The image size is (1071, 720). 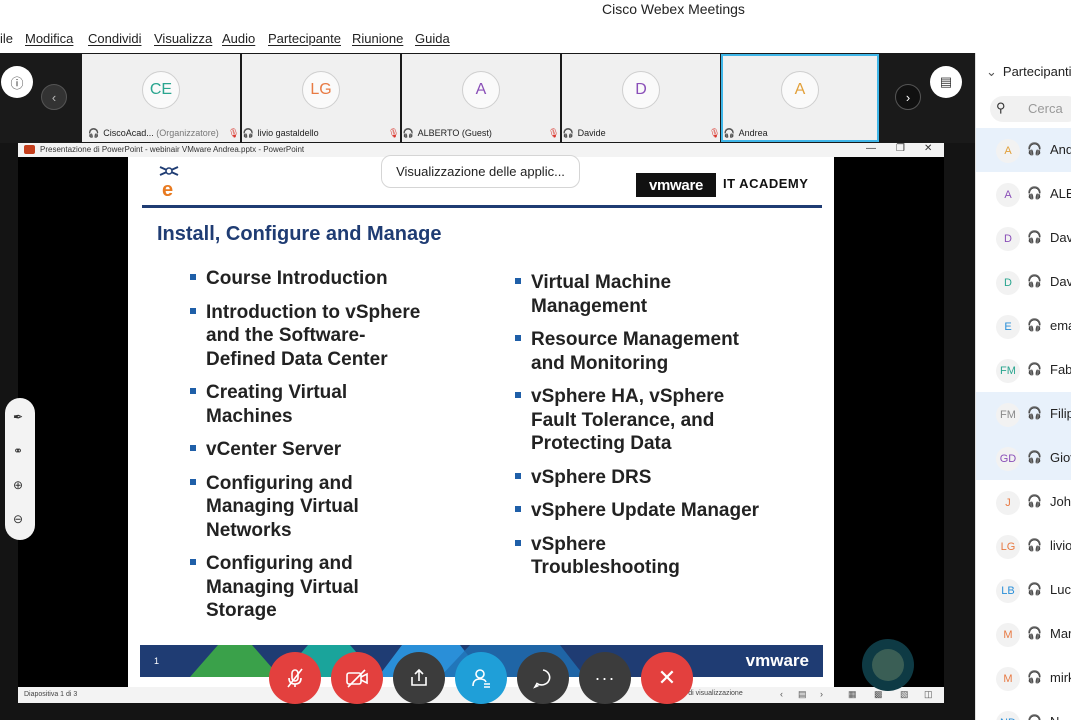 I want to click on zoom-out-icon: ⊖, so click(x=18, y=519).